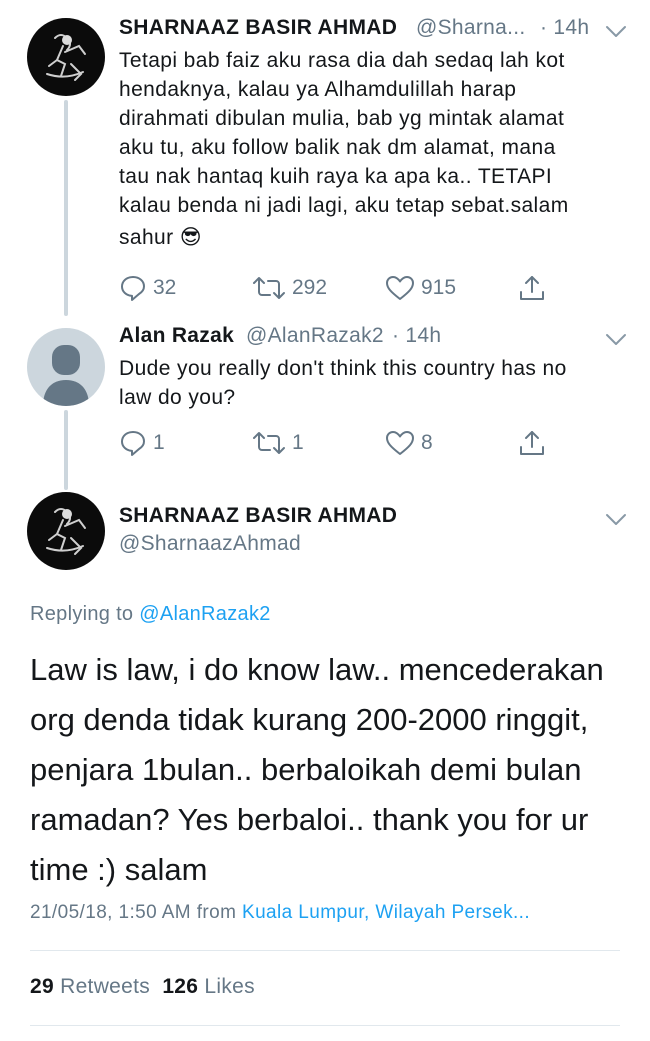  What do you see at coordinates (180, 986) in the screenshot?
I see `like-total: 126` at bounding box center [180, 986].